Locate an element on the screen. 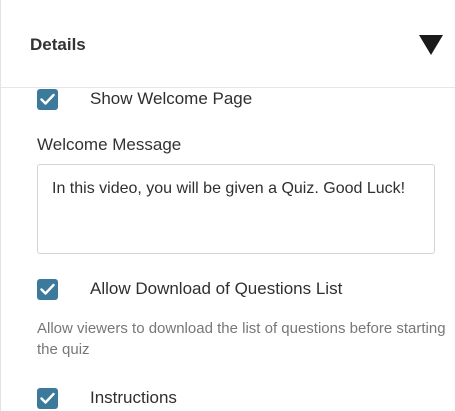 This screenshot has width=455, height=411. instructions-option: Instructions is located at coordinates (107, 398).